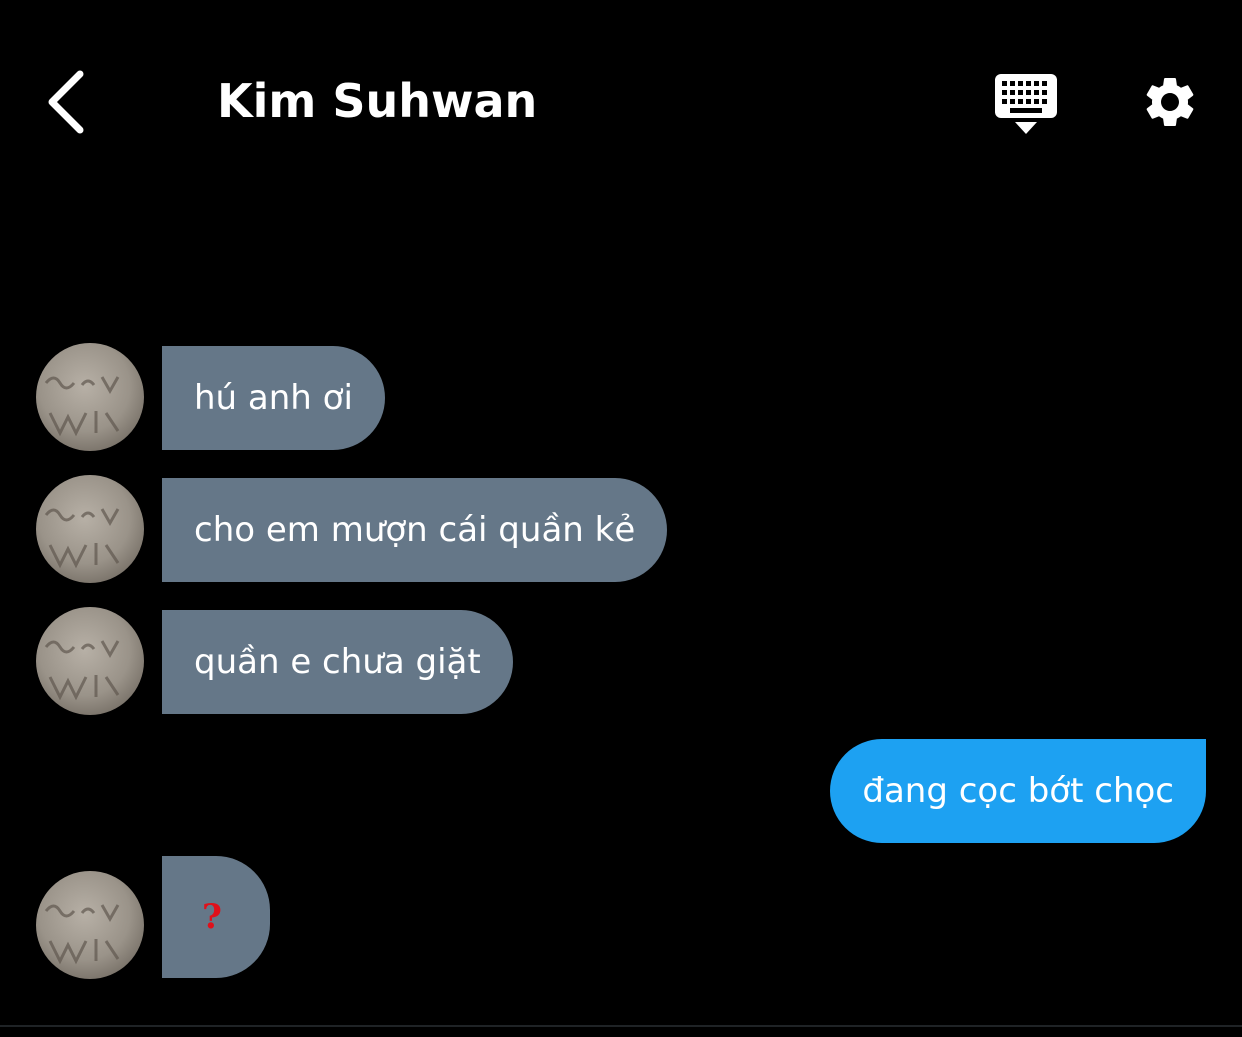 This screenshot has height=1037, width=1242. I want to click on message-bubble-outgoing: đang cọc bớt chọc, so click(1018, 791).